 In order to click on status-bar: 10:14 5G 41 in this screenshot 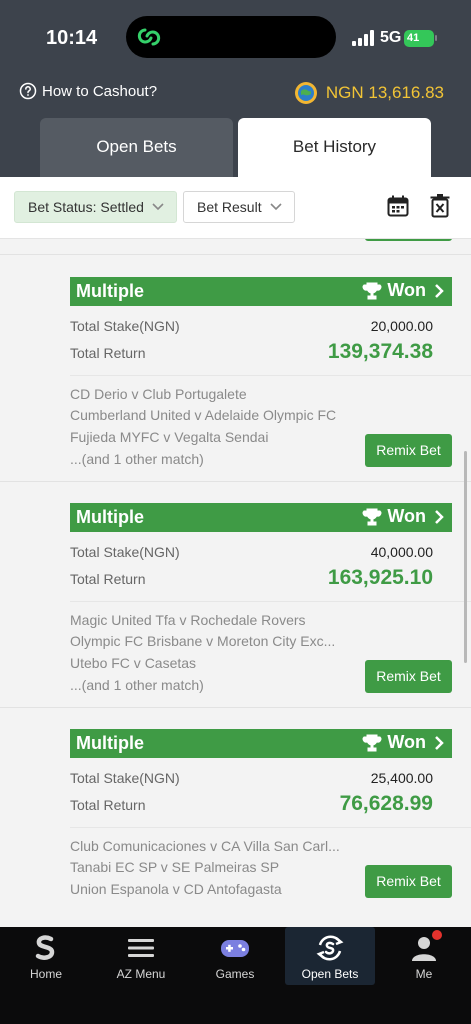, I will do `click(235, 36)`.